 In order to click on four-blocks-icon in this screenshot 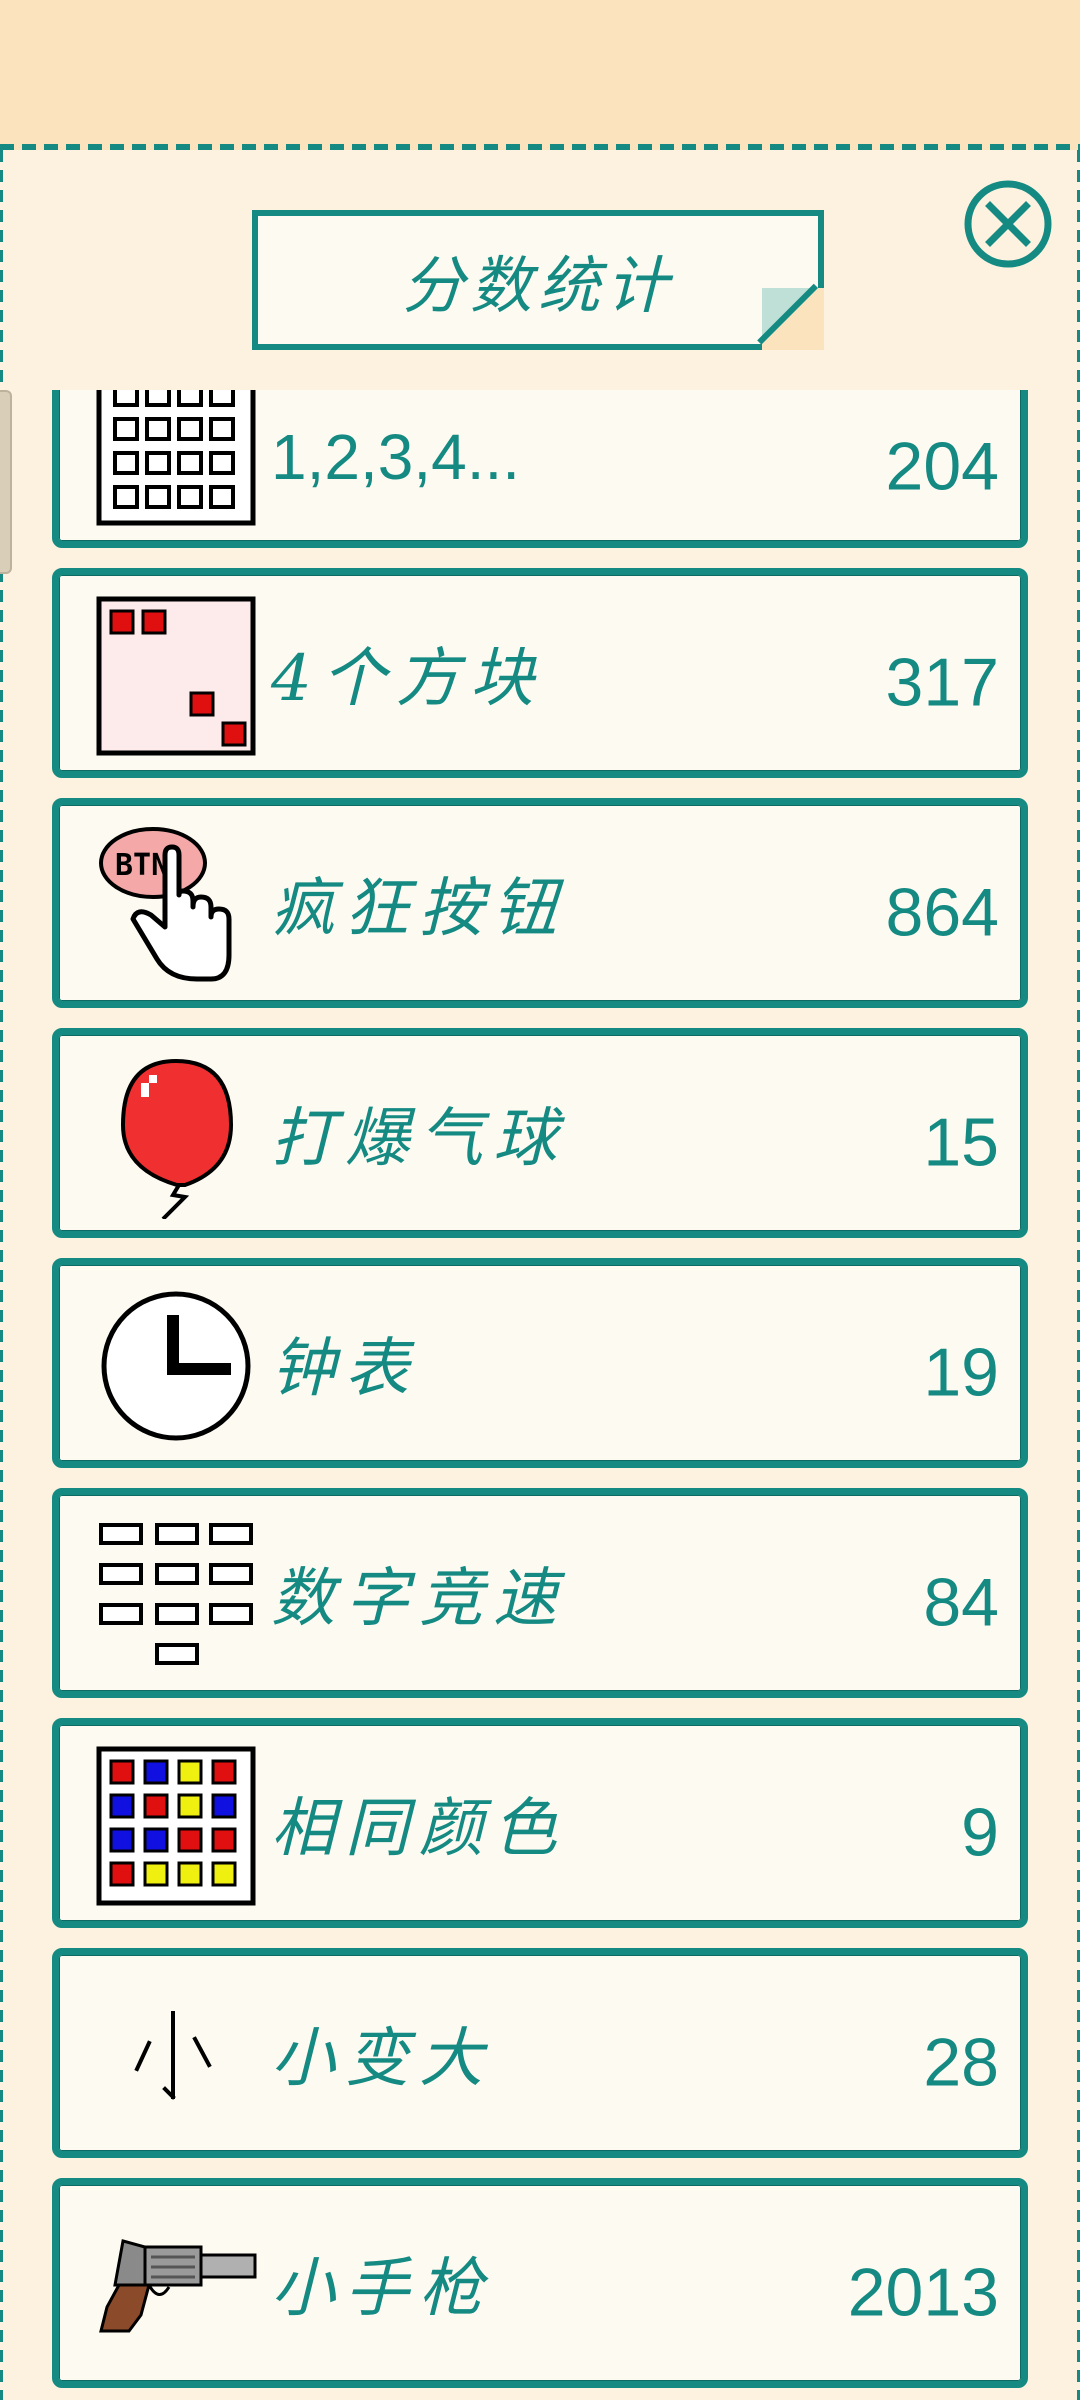, I will do `click(176, 676)`.